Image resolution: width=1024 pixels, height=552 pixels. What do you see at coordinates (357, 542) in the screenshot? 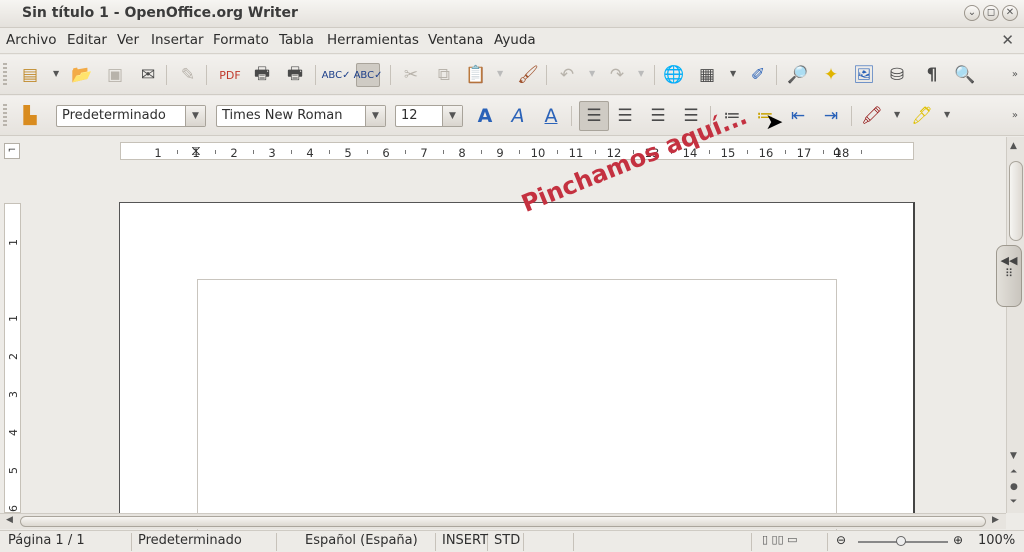
I see `language-indicator: Español (España)` at bounding box center [357, 542].